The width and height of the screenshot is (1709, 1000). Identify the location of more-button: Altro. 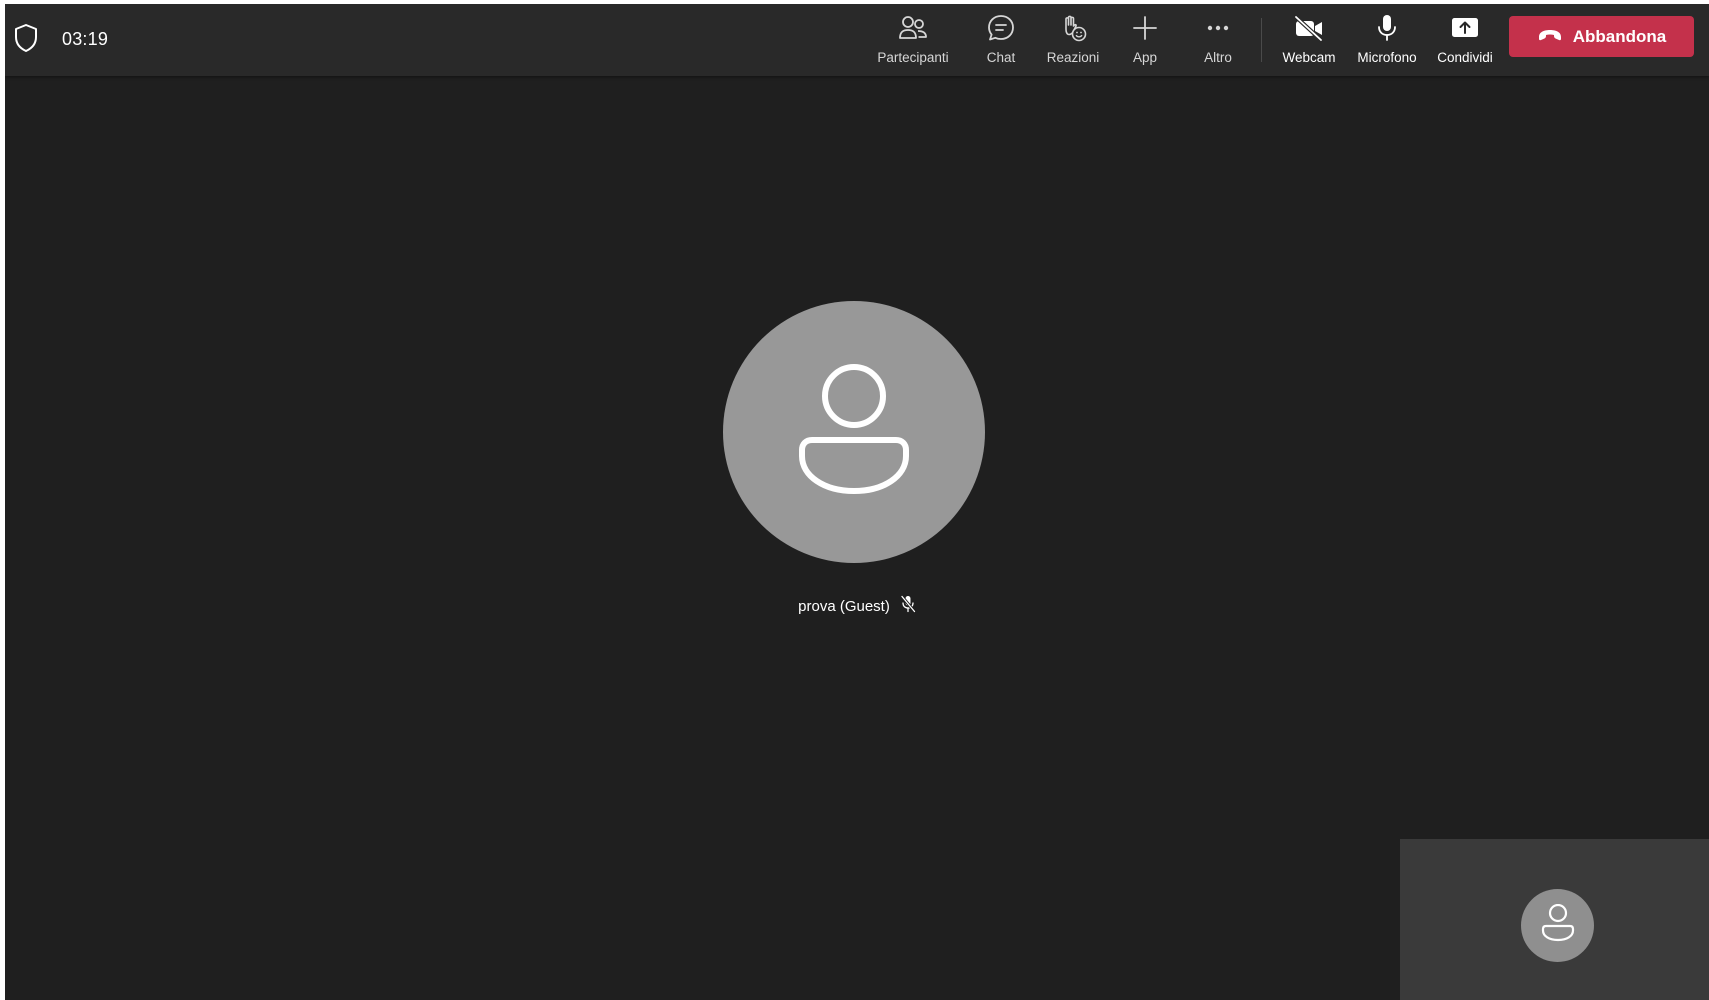
(1218, 42).